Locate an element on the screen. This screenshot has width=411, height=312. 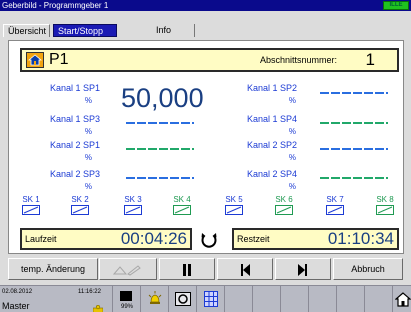
button-row: temp. Änderung Abbruch is located at coordinates (205, 270).